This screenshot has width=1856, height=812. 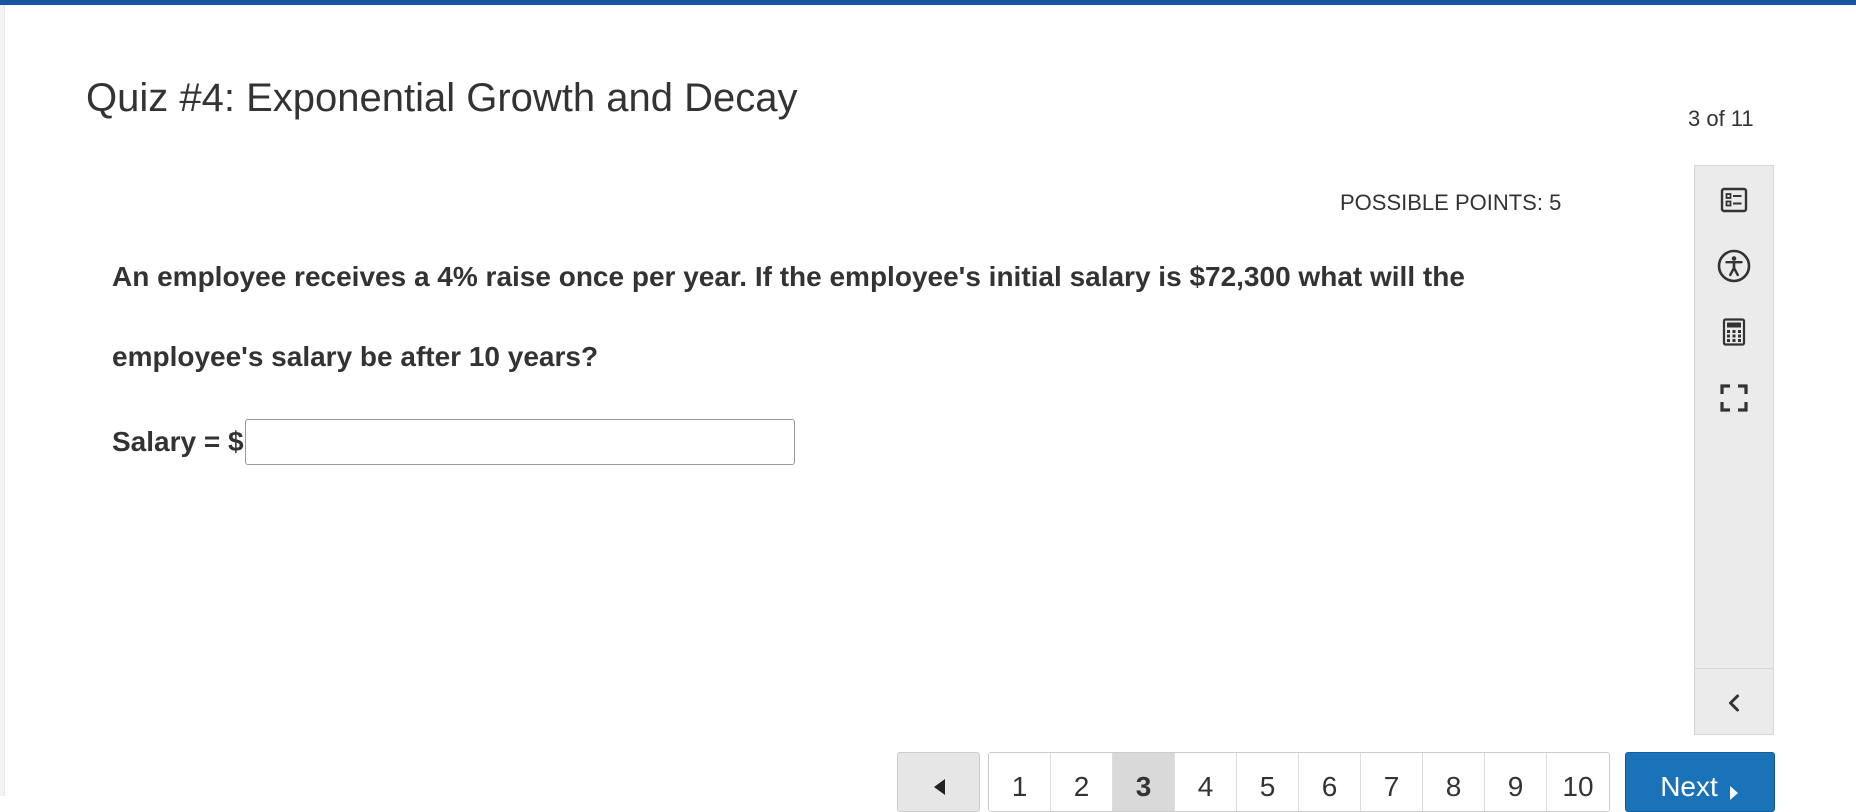 I want to click on caret-right-icon, so click(x=1734, y=793).